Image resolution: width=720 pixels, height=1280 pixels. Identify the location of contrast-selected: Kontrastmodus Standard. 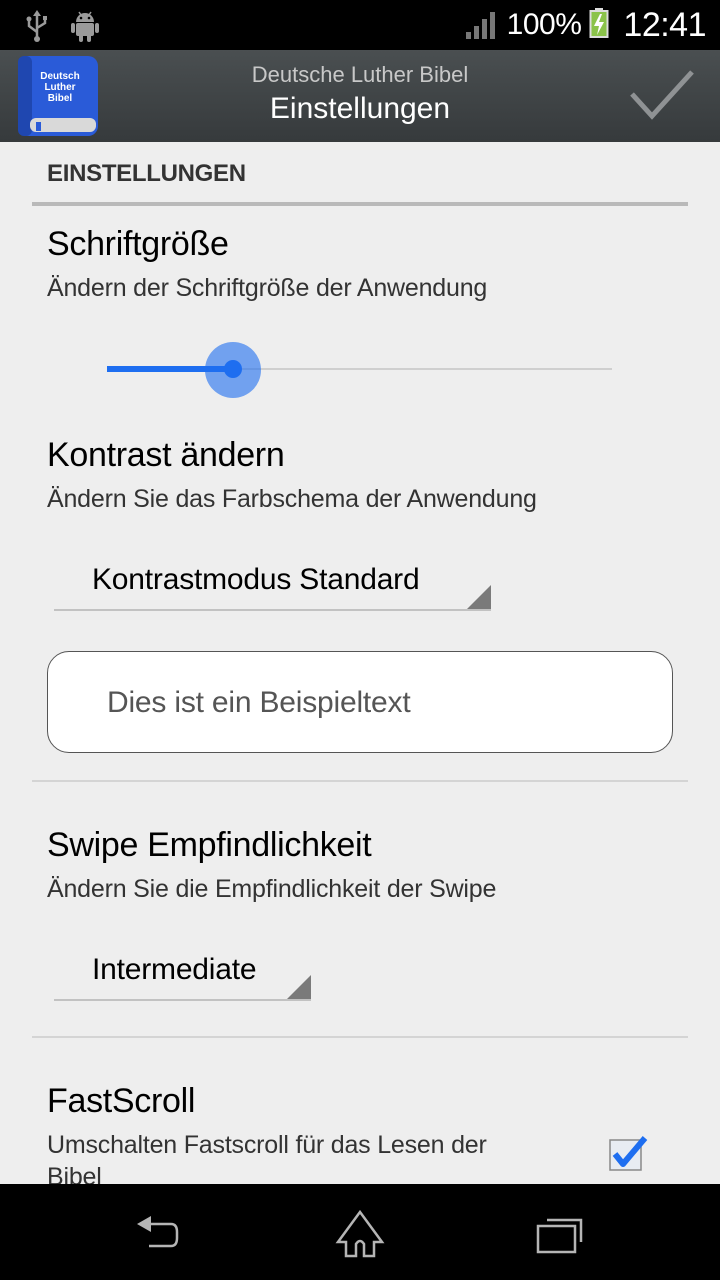
(256, 579).